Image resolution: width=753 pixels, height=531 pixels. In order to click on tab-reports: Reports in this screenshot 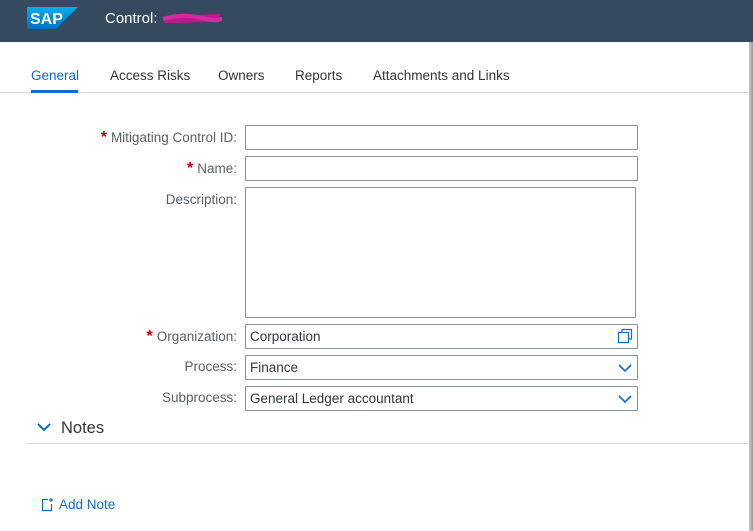, I will do `click(318, 75)`.